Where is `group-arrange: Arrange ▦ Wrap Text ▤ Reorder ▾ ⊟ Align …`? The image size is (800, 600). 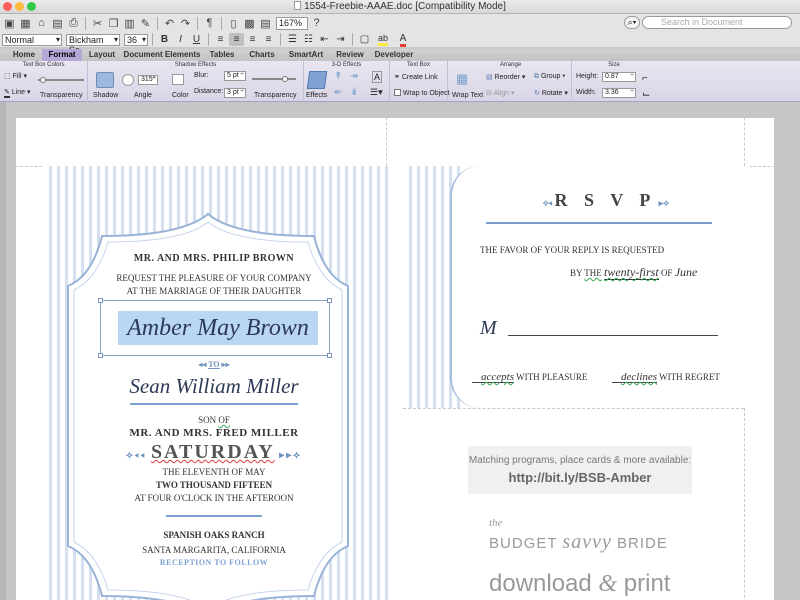
group-arrange: Arrange ▦ Wrap Text ▤ Reorder ▾ ⊟ Align … is located at coordinates (511, 81).